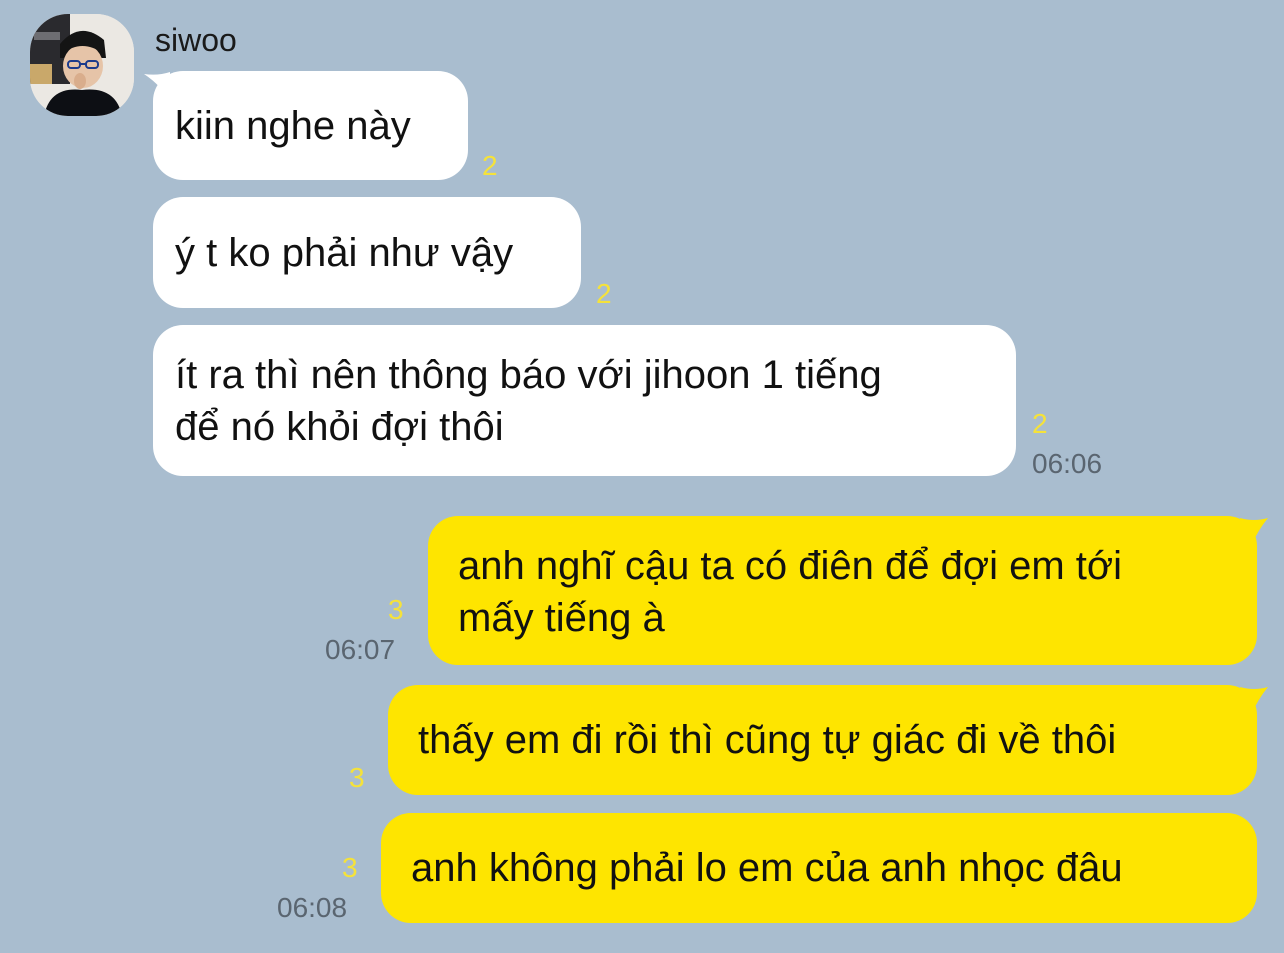 This screenshot has height=953, width=1284. I want to click on message-text: ý t ko phải như vậy, so click(344, 253).